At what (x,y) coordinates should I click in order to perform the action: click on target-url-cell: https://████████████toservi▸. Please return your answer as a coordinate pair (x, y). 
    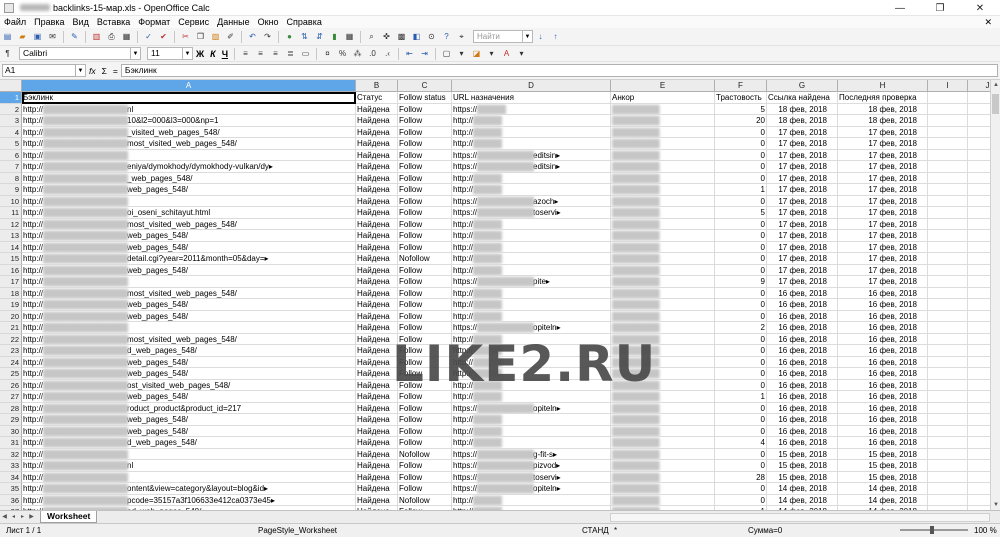
    Looking at the image, I should click on (531, 477).